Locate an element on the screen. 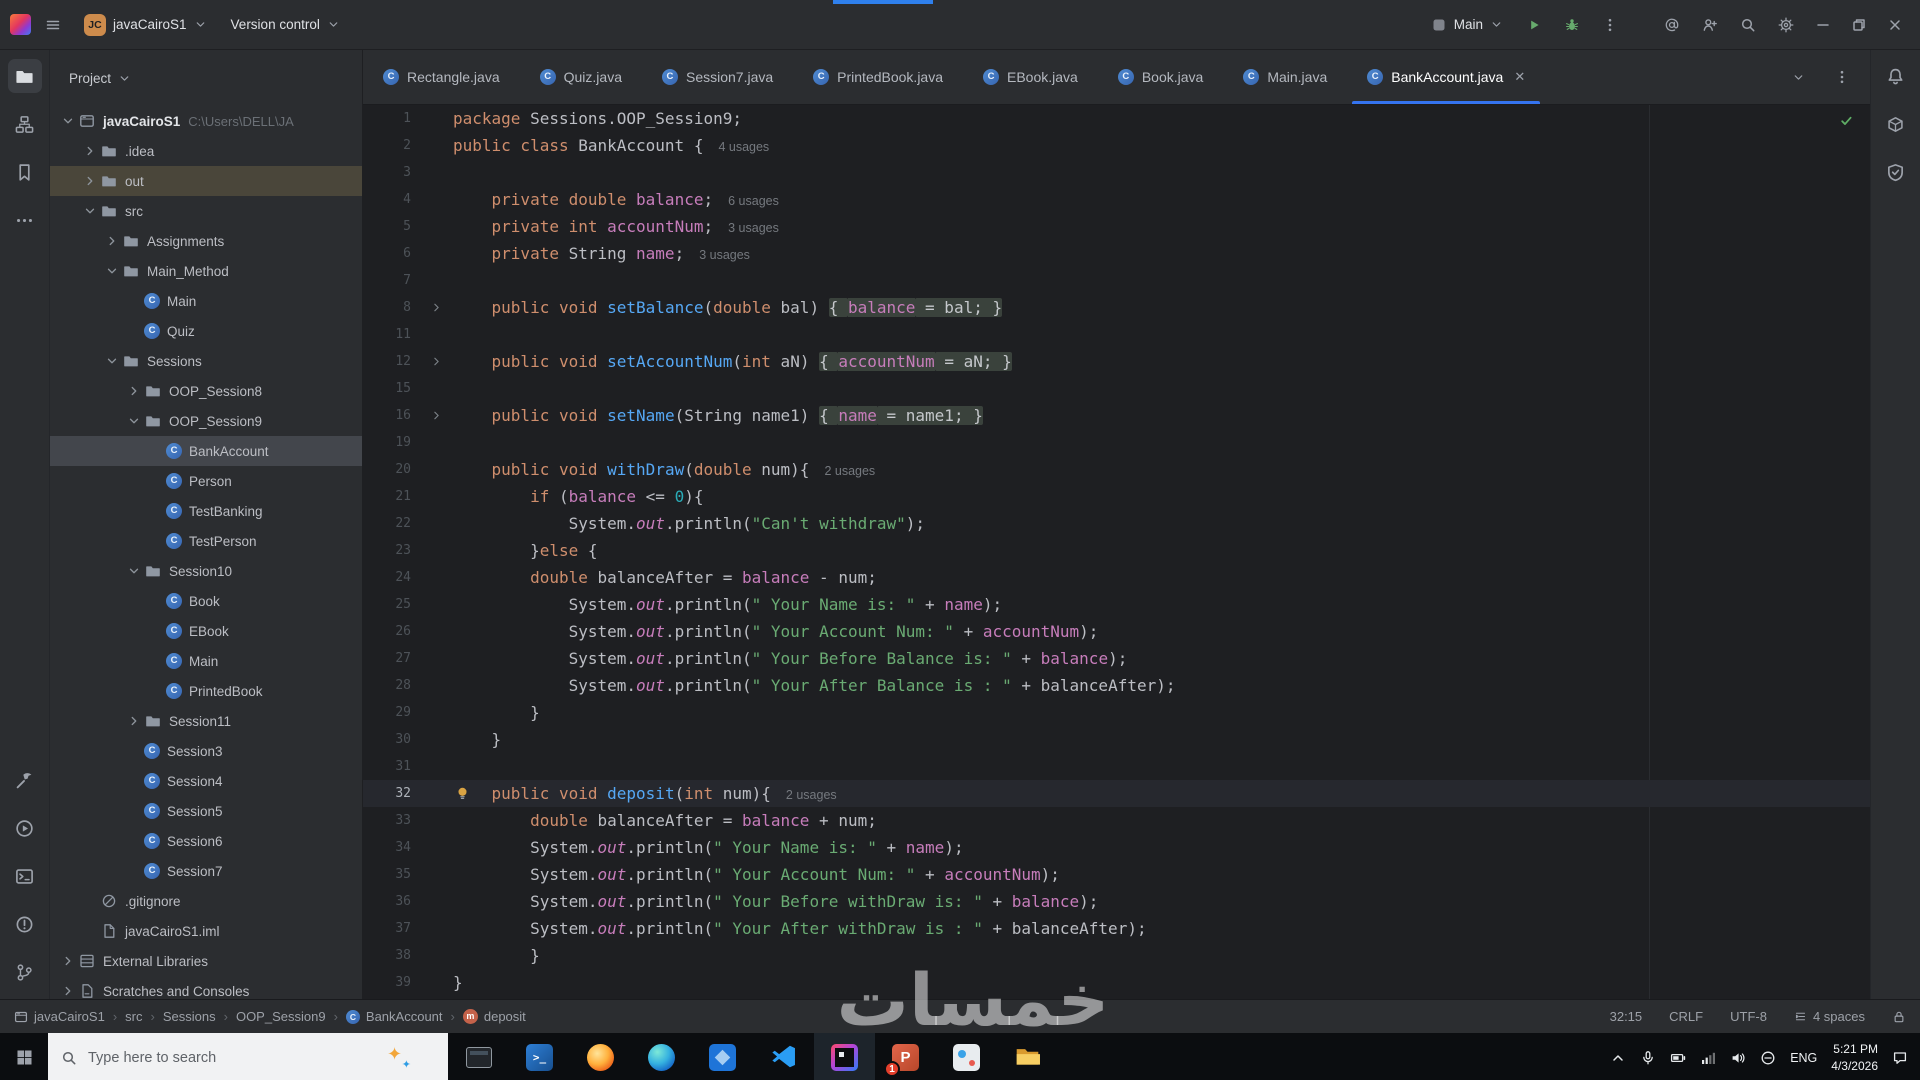  tabs-list-button is located at coordinates (1798, 77).